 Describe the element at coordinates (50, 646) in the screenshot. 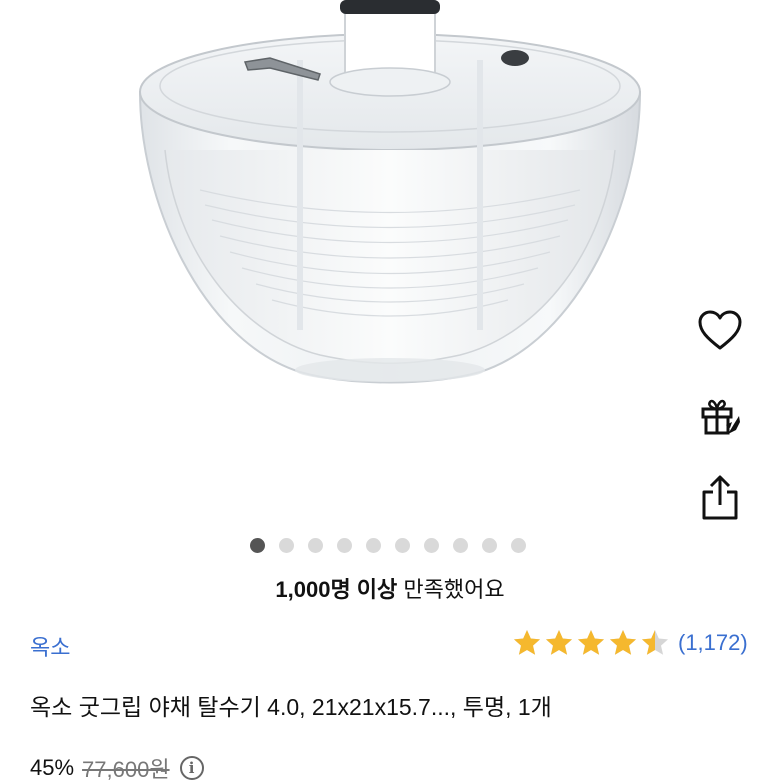

I see `brand-link: 옥소` at that location.